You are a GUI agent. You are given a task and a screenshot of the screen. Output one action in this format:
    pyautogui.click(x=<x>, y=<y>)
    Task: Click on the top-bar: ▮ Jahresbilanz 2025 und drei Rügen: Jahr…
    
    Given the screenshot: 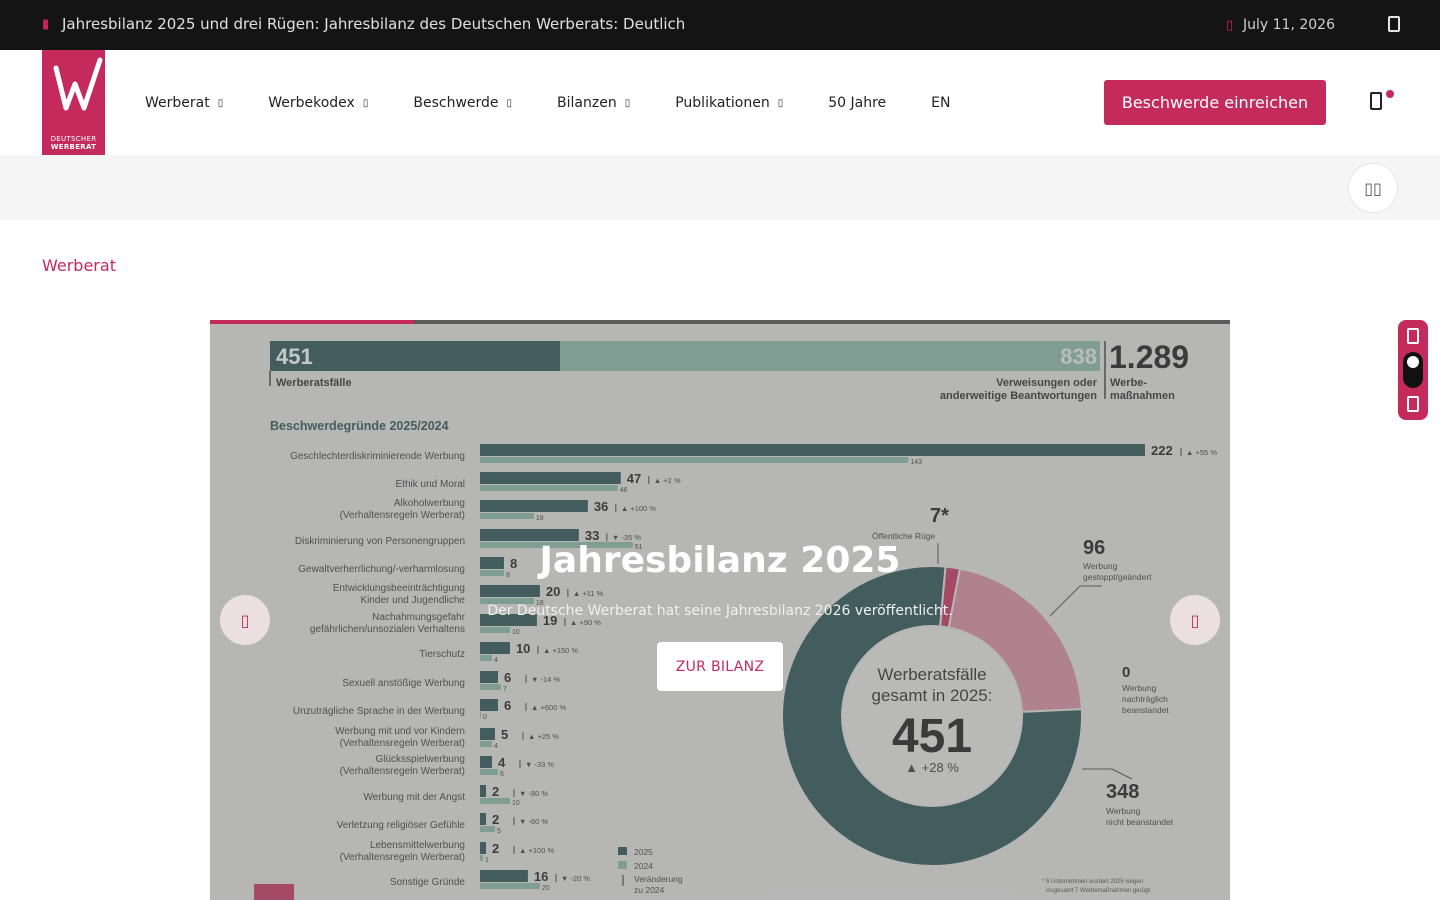 What is the action you would take?
    pyautogui.click(x=720, y=25)
    